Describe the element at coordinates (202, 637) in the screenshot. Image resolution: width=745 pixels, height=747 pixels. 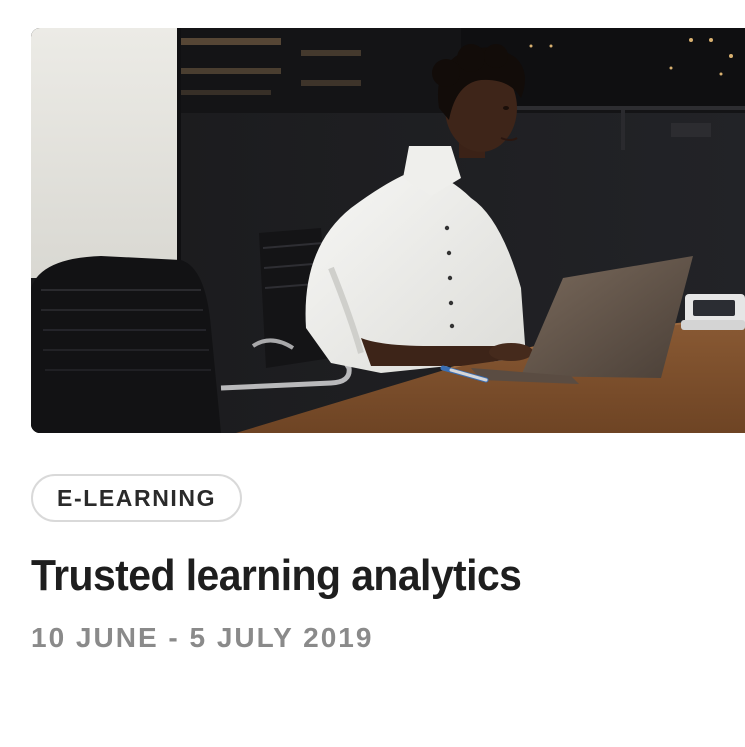
I see `event-dates: 10 JUNE - 5 JULY 2019` at that location.